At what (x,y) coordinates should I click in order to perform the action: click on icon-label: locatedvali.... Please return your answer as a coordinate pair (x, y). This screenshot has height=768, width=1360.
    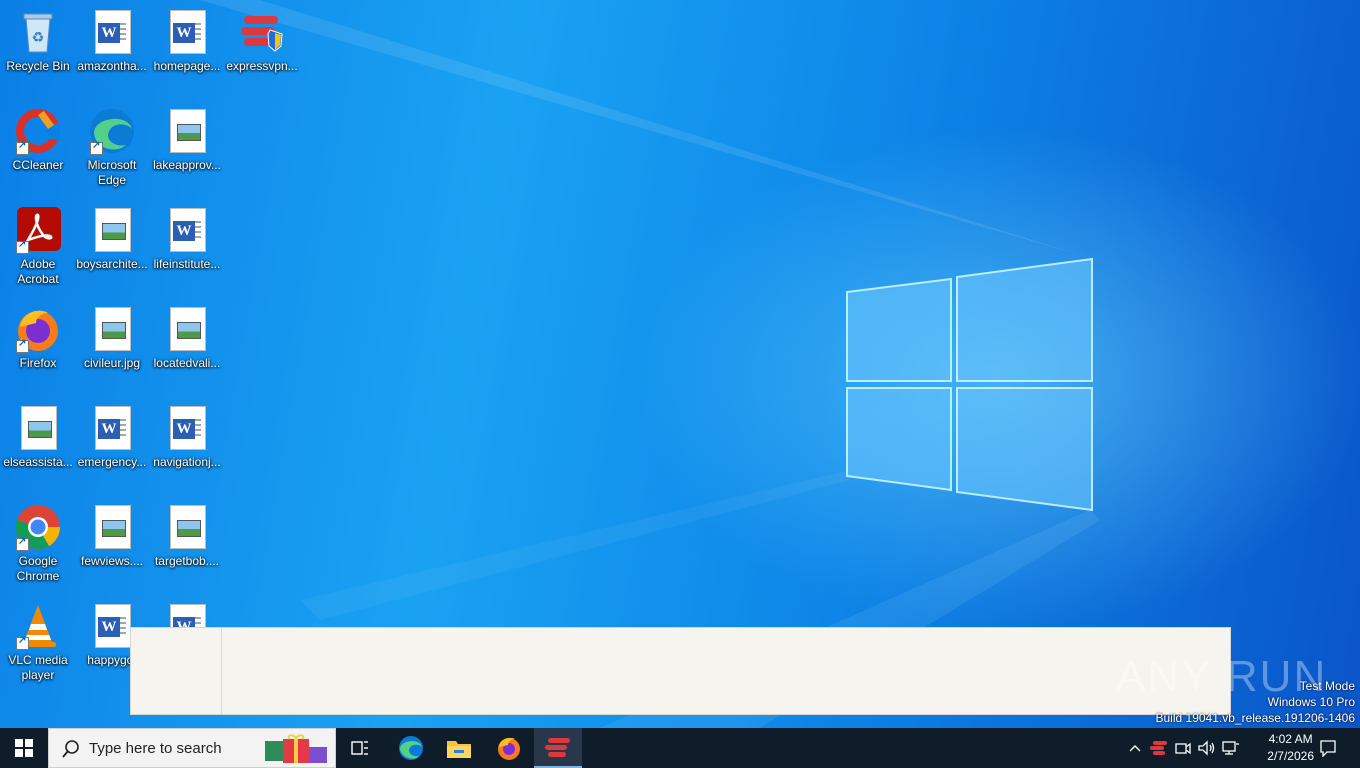
    Looking at the image, I should click on (187, 363).